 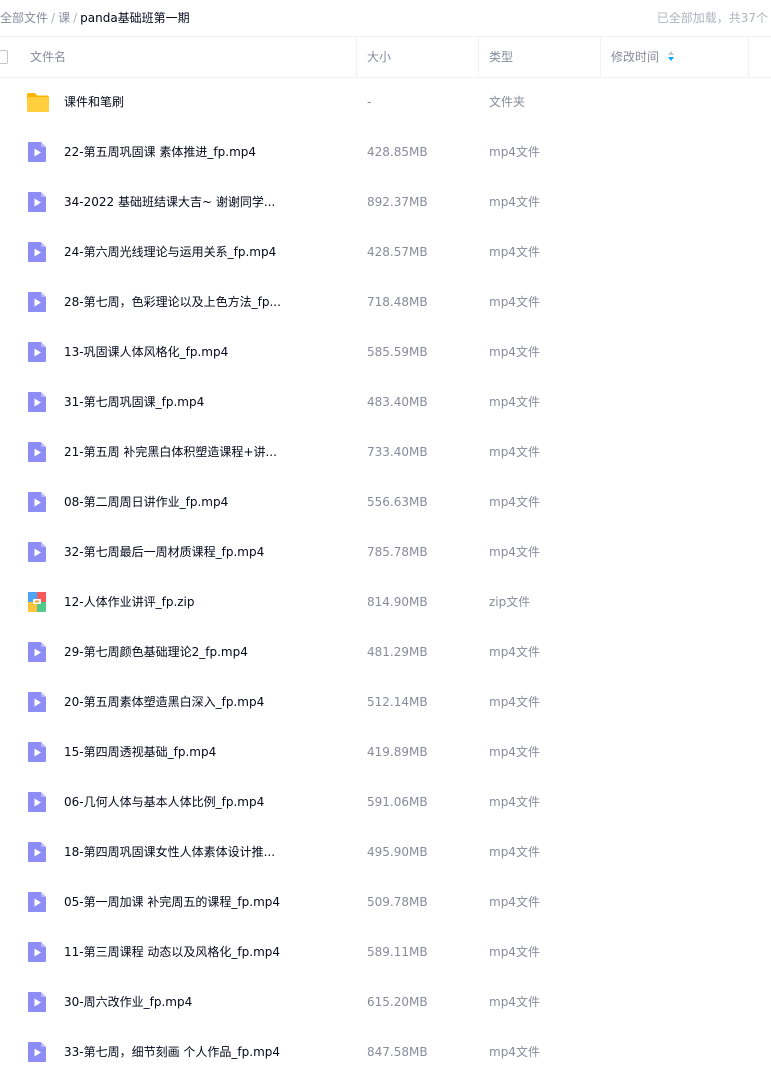 I want to click on file-row: 21-第五周 补完黑白体积塑造课程+讲... 733.40MB mp4文件, so click(x=385, y=452).